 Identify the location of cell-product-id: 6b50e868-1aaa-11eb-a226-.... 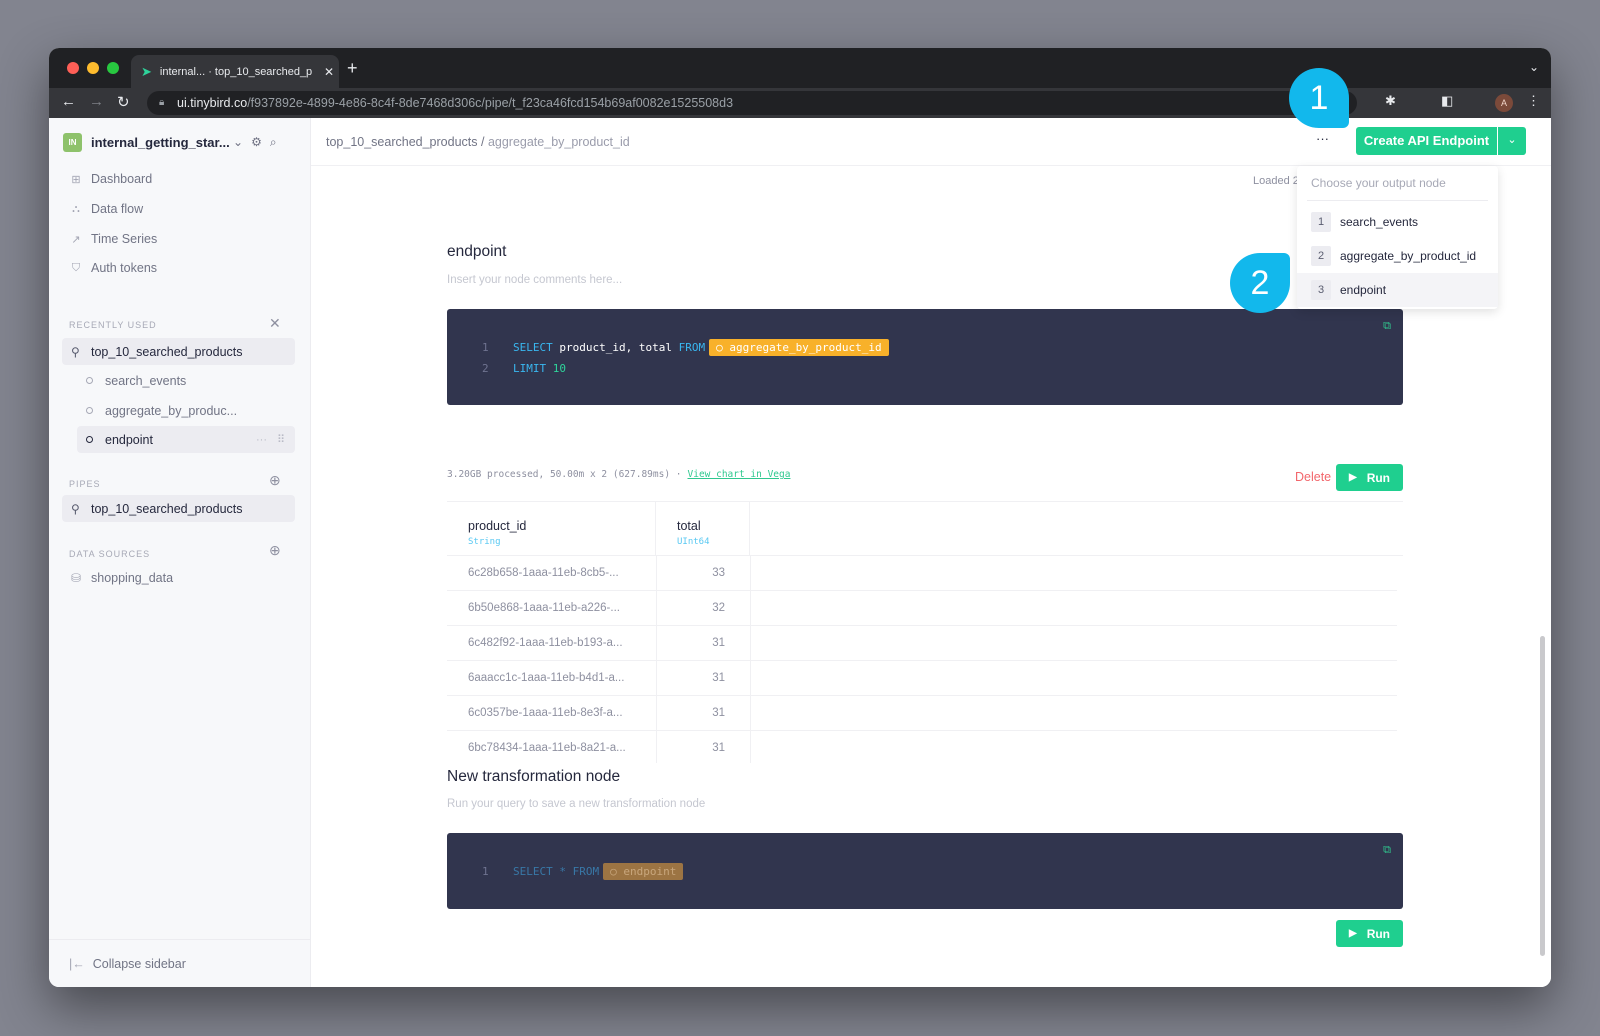
(544, 608).